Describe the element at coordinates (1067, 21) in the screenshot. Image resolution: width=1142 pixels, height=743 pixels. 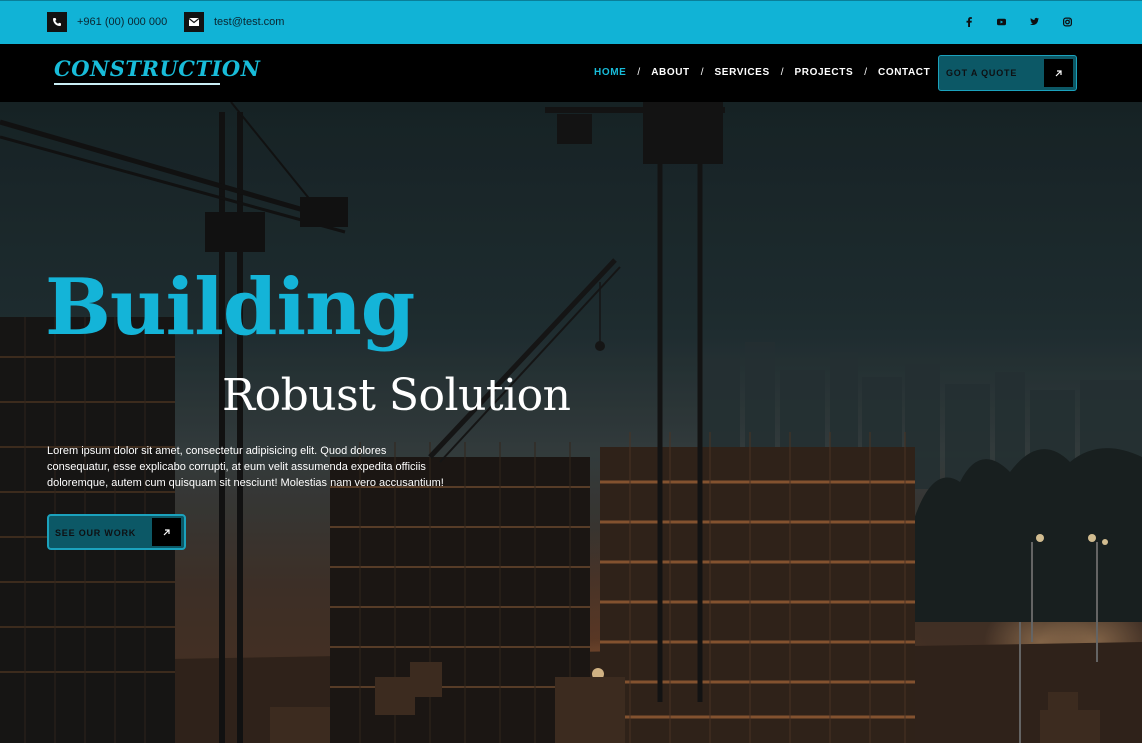
I see `instagram-icon` at that location.